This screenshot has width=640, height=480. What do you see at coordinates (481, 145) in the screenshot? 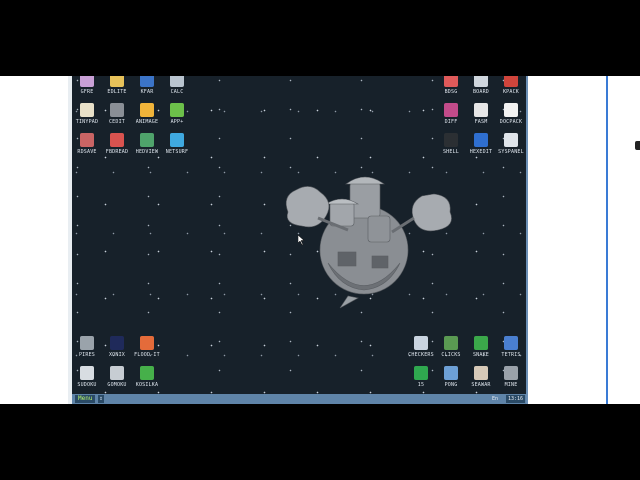
I see `desktop-icon-hexedit: HEXEDIT` at bounding box center [481, 145].